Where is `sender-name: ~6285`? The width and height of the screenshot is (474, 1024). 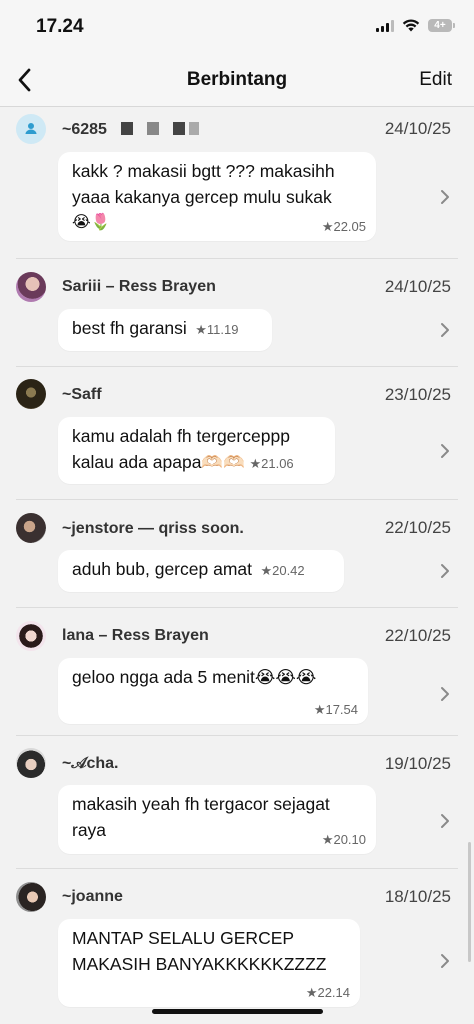 sender-name: ~6285 is located at coordinates (130, 130).